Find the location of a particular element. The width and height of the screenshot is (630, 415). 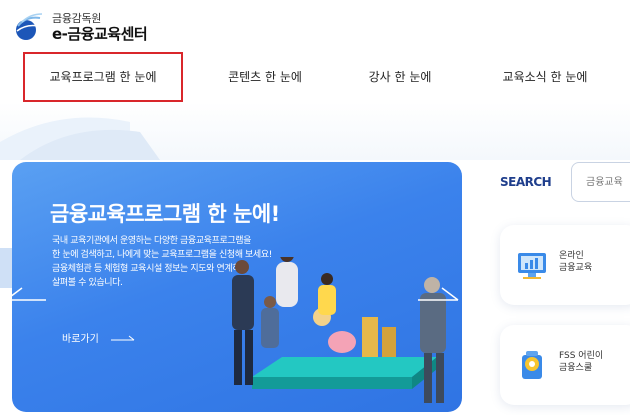

card-label-line: FSS 어린이 is located at coordinates (581, 356).